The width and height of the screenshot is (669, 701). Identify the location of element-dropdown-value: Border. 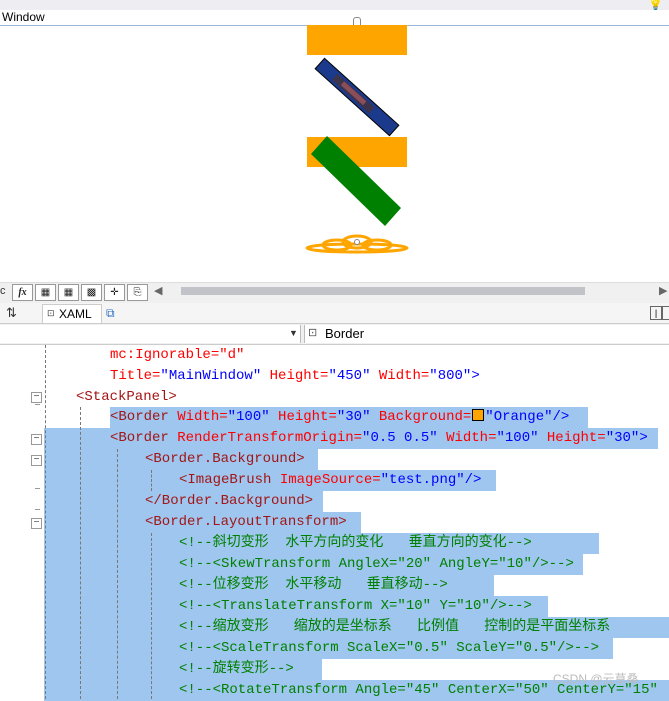
(345, 333).